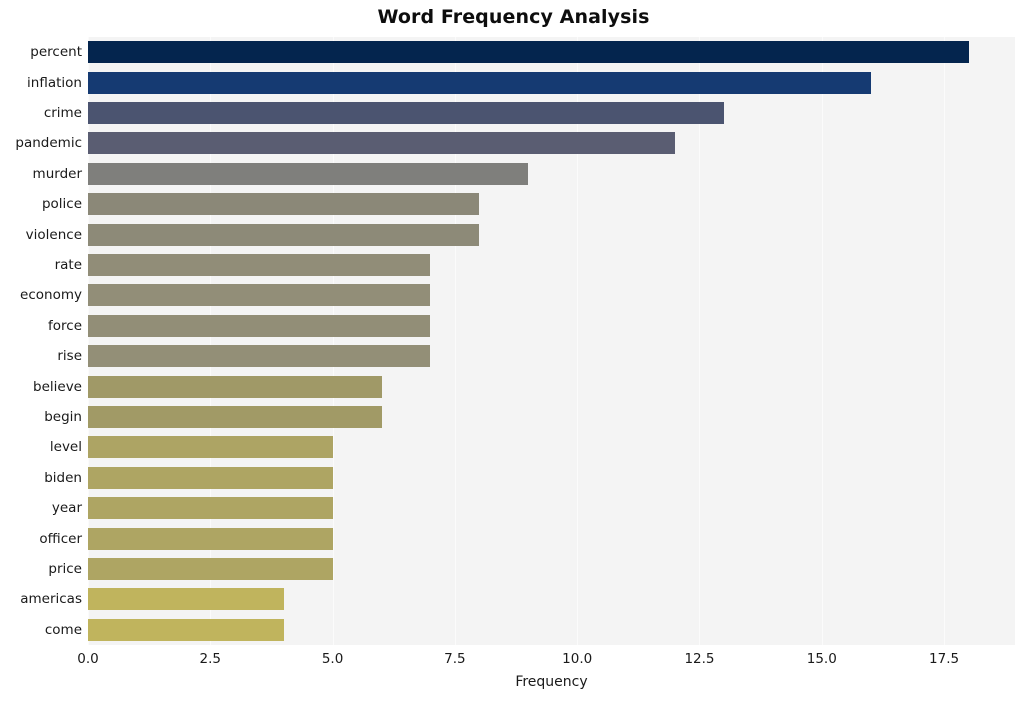  What do you see at coordinates (699, 659) in the screenshot?
I see `x-tick-label: 12.5` at bounding box center [699, 659].